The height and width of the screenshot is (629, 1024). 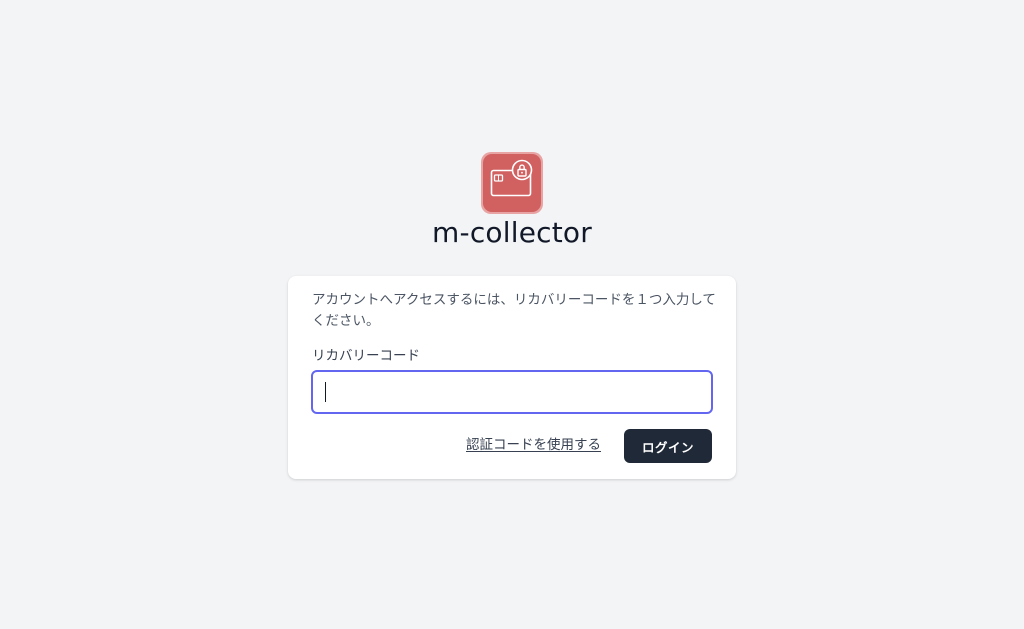 What do you see at coordinates (668, 446) in the screenshot?
I see `login-button: ログイン` at bounding box center [668, 446].